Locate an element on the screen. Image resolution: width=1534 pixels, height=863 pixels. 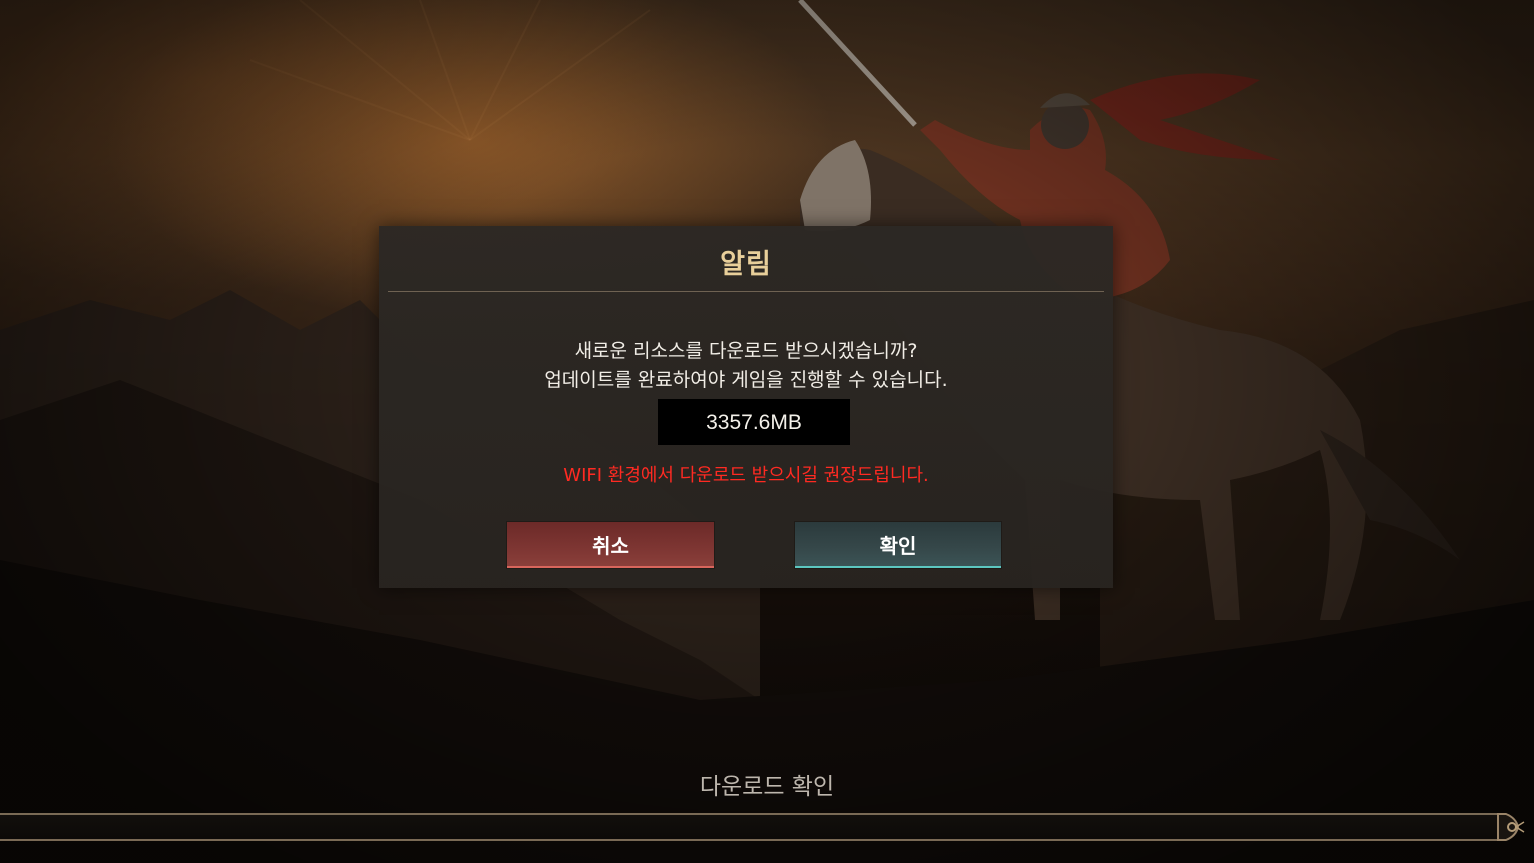
title-divider is located at coordinates (746, 291).